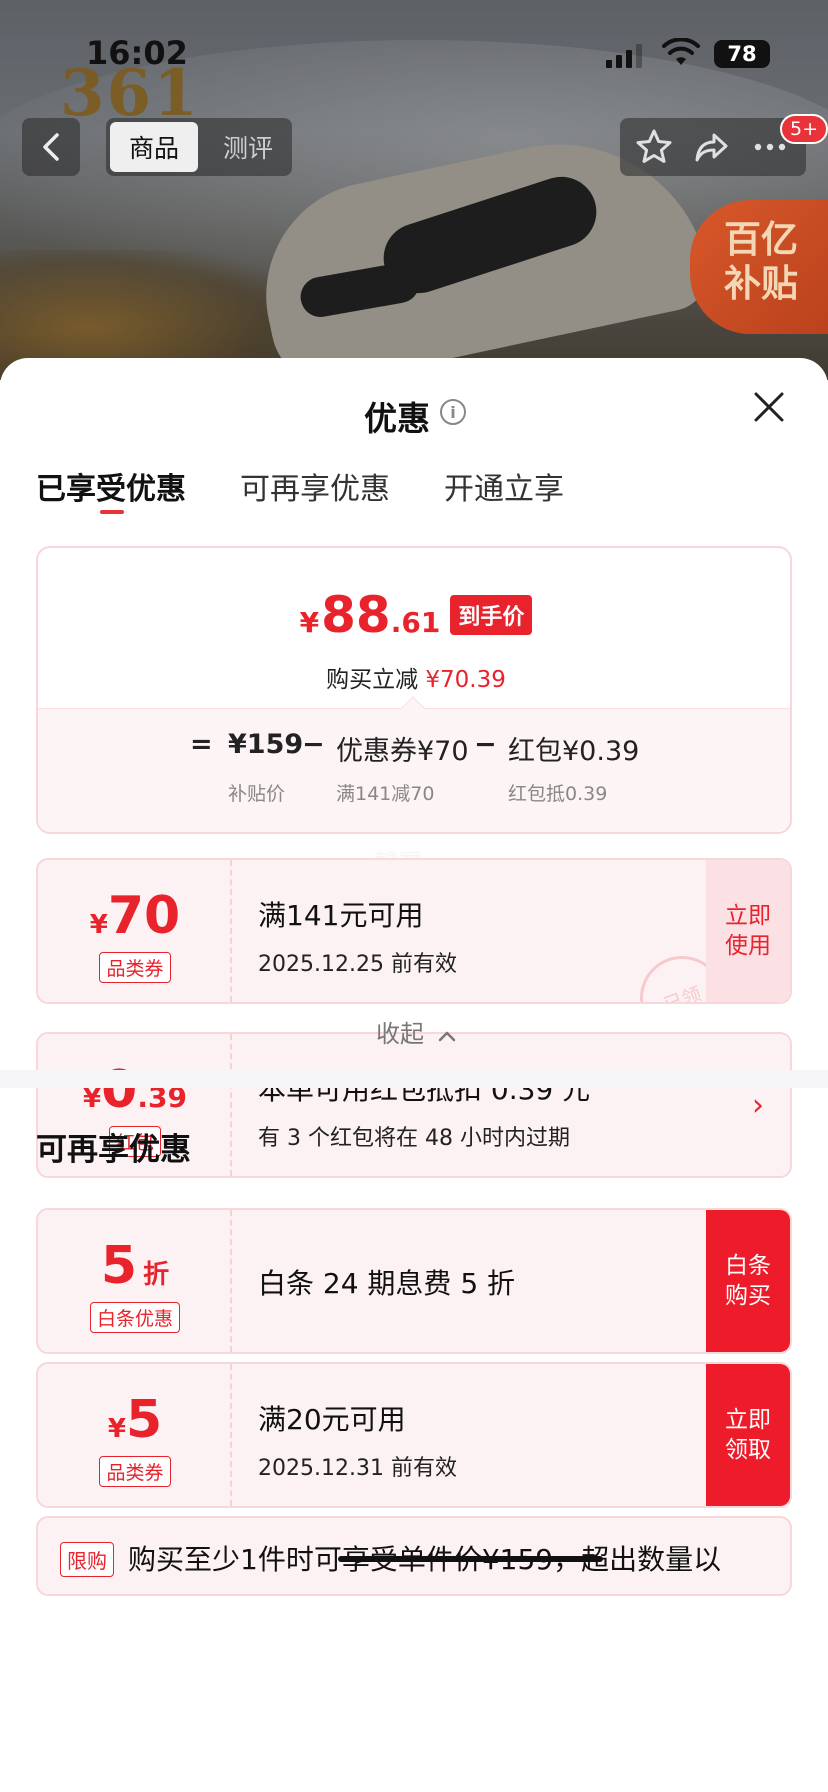 The width and height of the screenshot is (828, 1792). What do you see at coordinates (248, 147) in the screenshot?
I see `tab-review: 测评` at bounding box center [248, 147].